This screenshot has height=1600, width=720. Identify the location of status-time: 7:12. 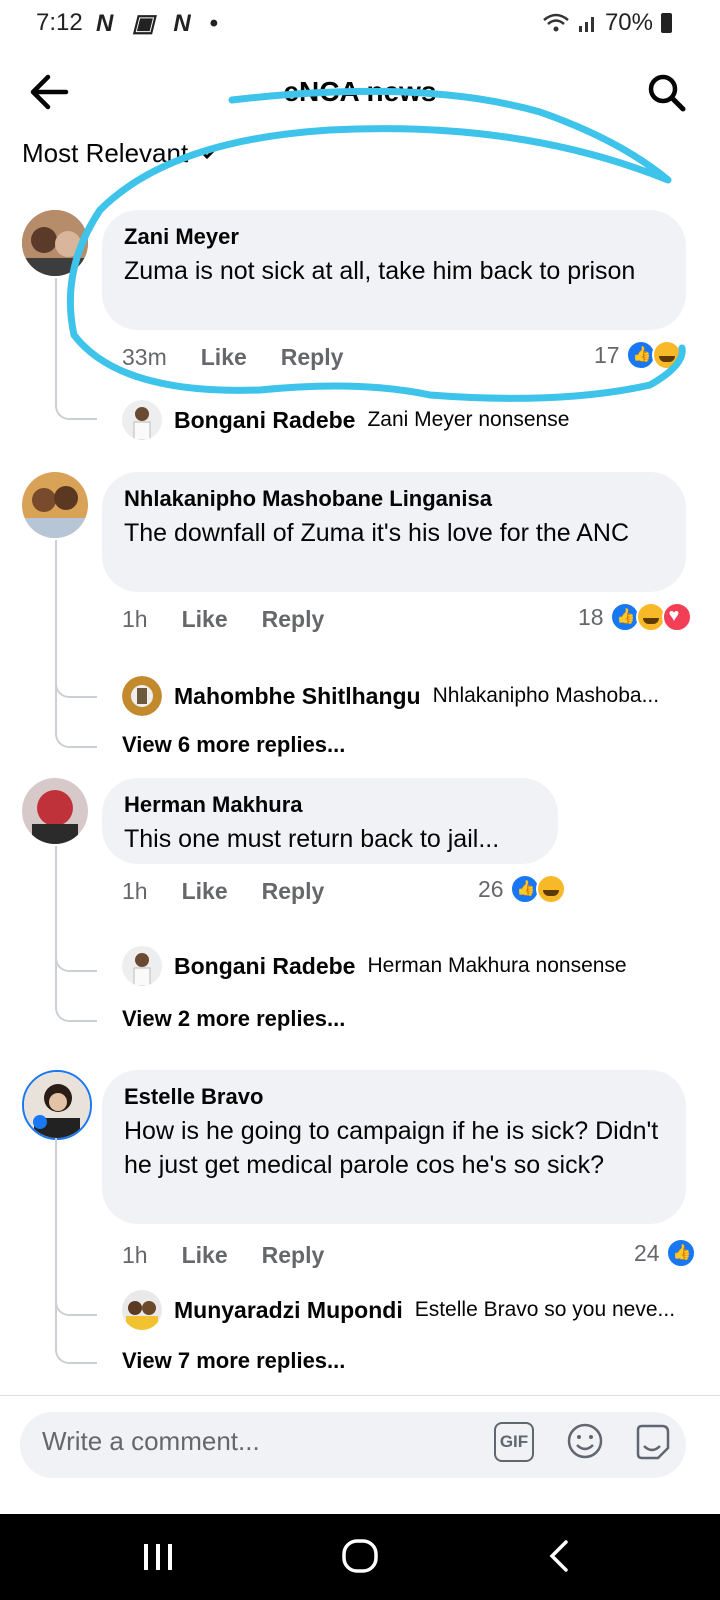
(59, 22).